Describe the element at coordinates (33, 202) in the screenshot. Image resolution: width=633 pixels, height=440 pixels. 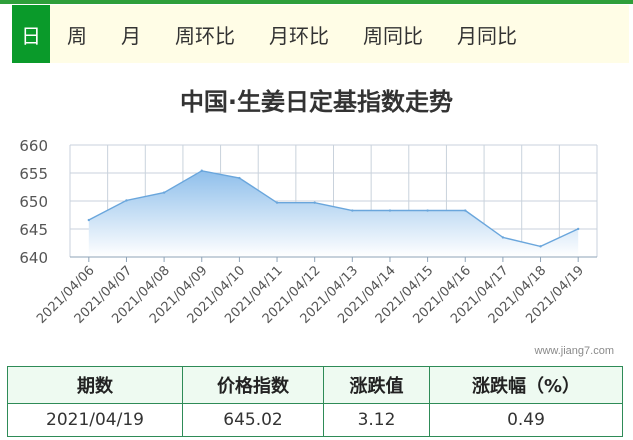
I see `y-tick-label: 650` at that location.